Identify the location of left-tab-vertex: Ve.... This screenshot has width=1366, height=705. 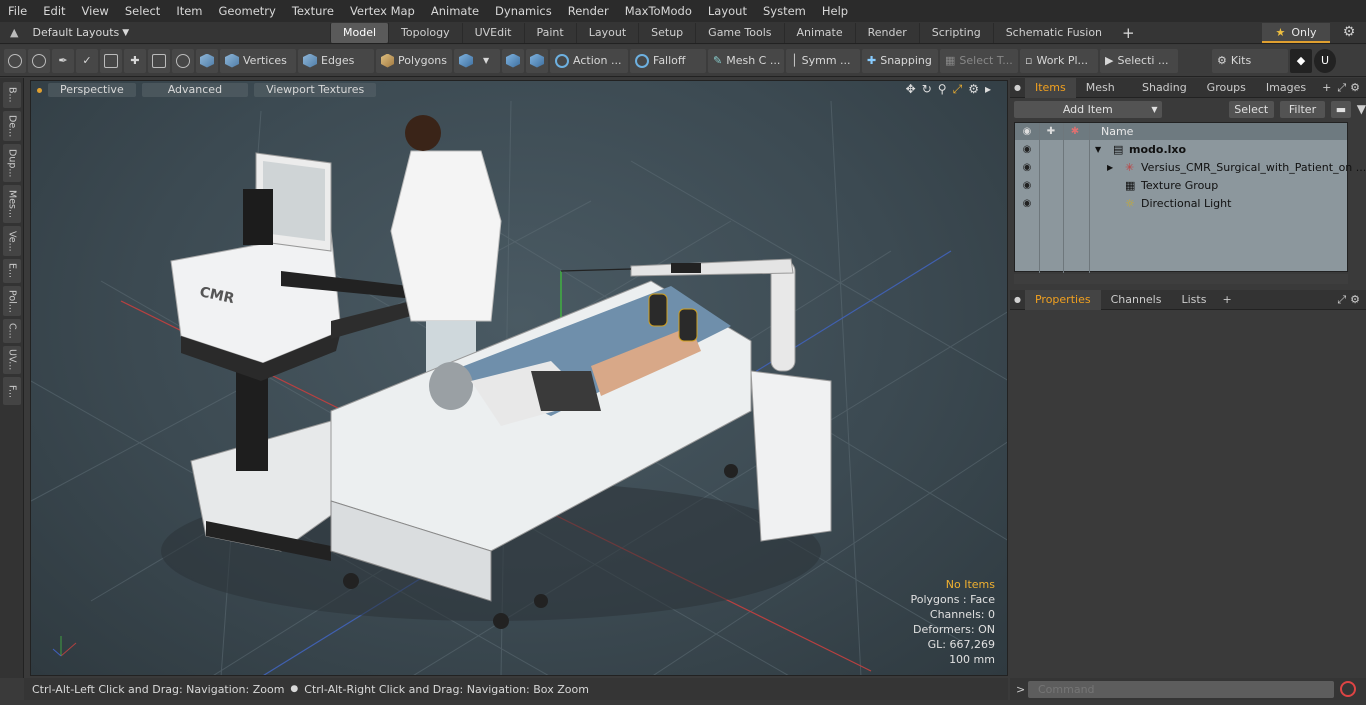
(12, 241).